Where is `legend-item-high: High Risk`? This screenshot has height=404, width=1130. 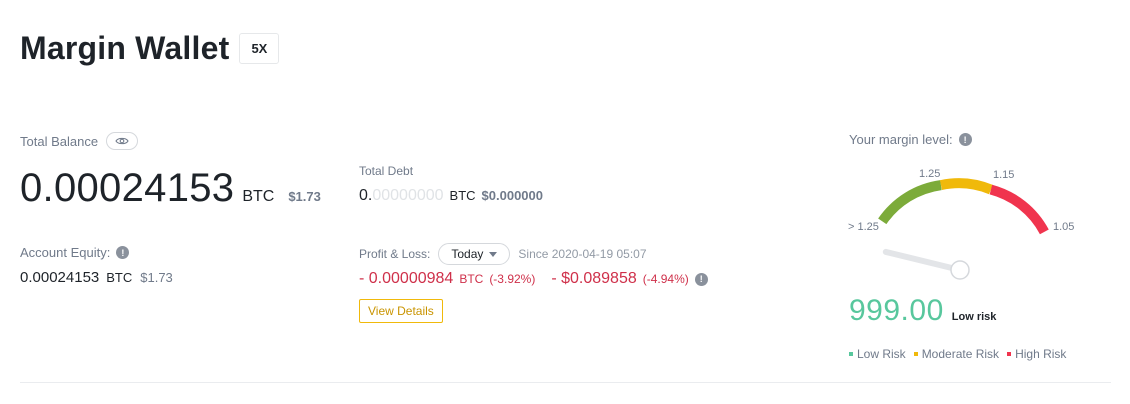 legend-item-high: High Risk is located at coordinates (1036, 354).